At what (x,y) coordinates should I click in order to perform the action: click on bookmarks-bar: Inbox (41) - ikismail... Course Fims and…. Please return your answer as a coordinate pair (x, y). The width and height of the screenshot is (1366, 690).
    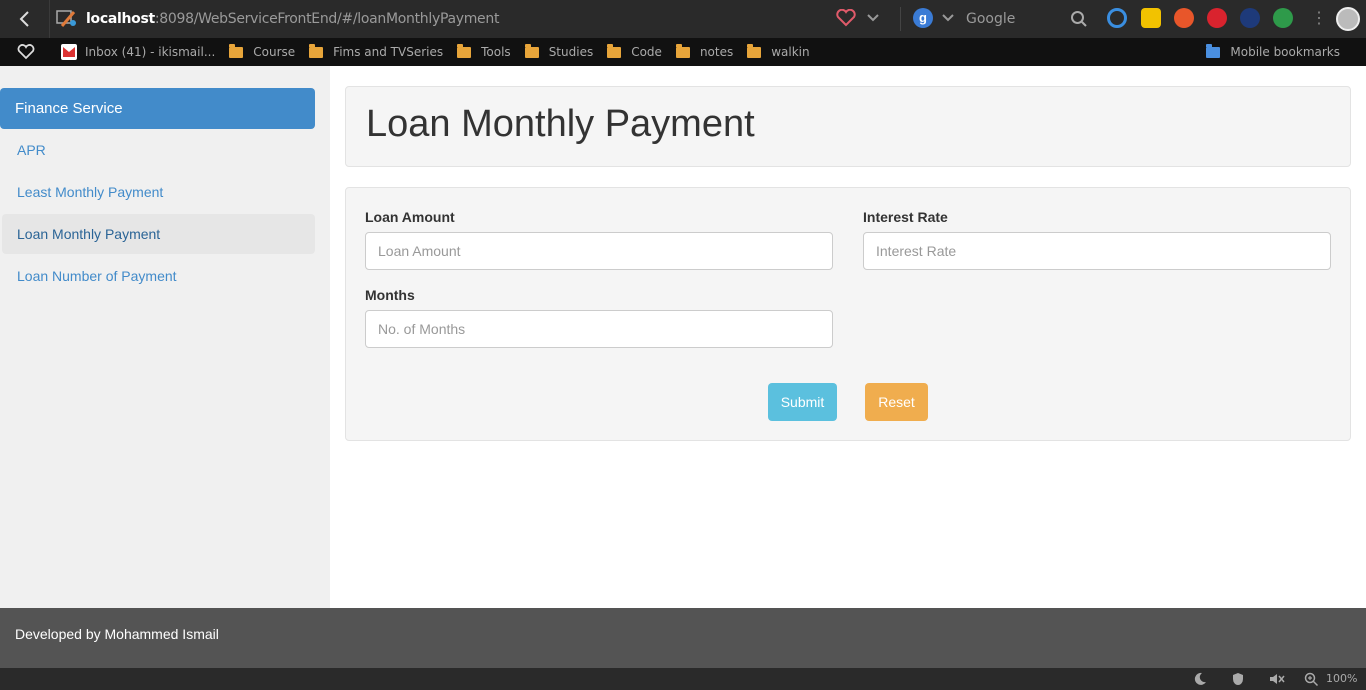
    Looking at the image, I should click on (683, 52).